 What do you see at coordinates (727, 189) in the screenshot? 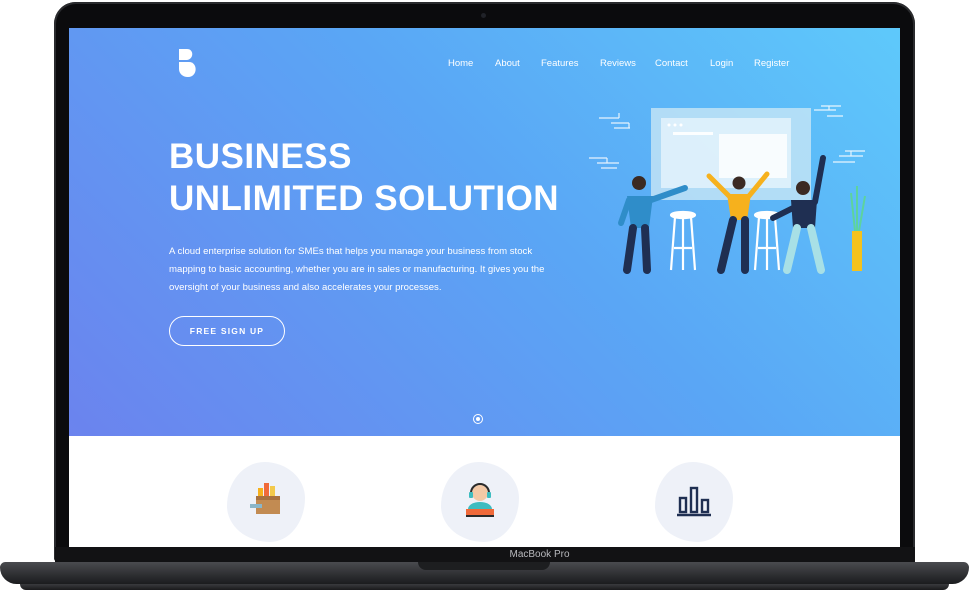
I see `team-illustration` at bounding box center [727, 189].